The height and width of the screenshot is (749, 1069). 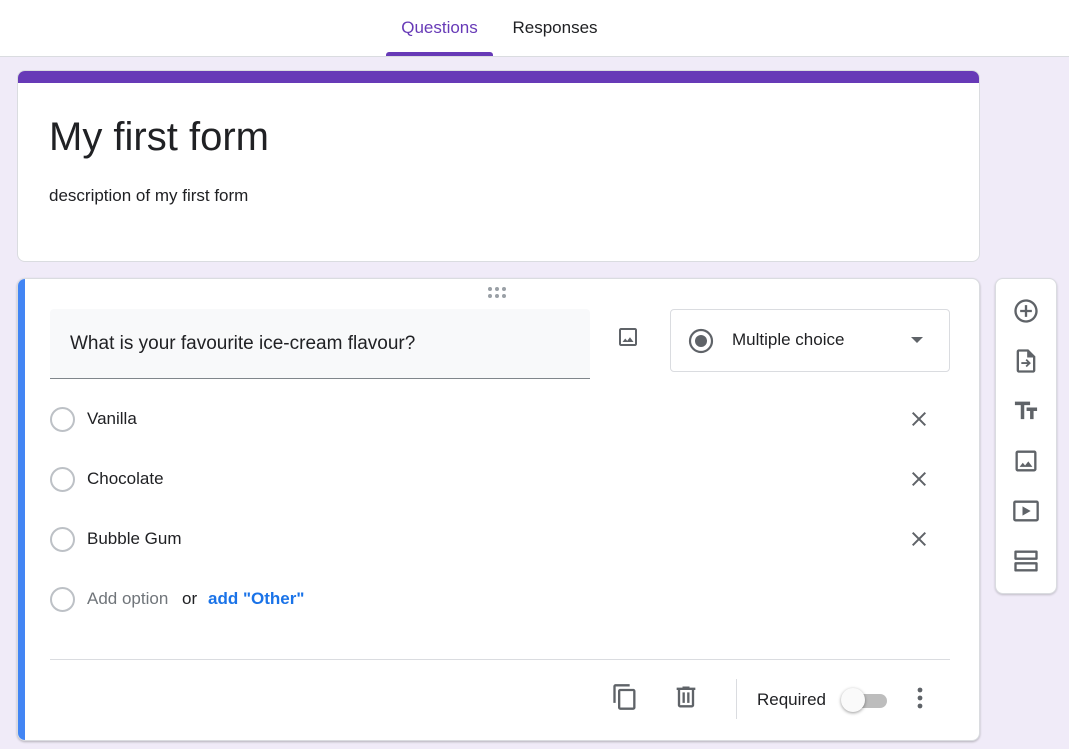 What do you see at coordinates (686, 697) in the screenshot?
I see `trash-icon` at bounding box center [686, 697].